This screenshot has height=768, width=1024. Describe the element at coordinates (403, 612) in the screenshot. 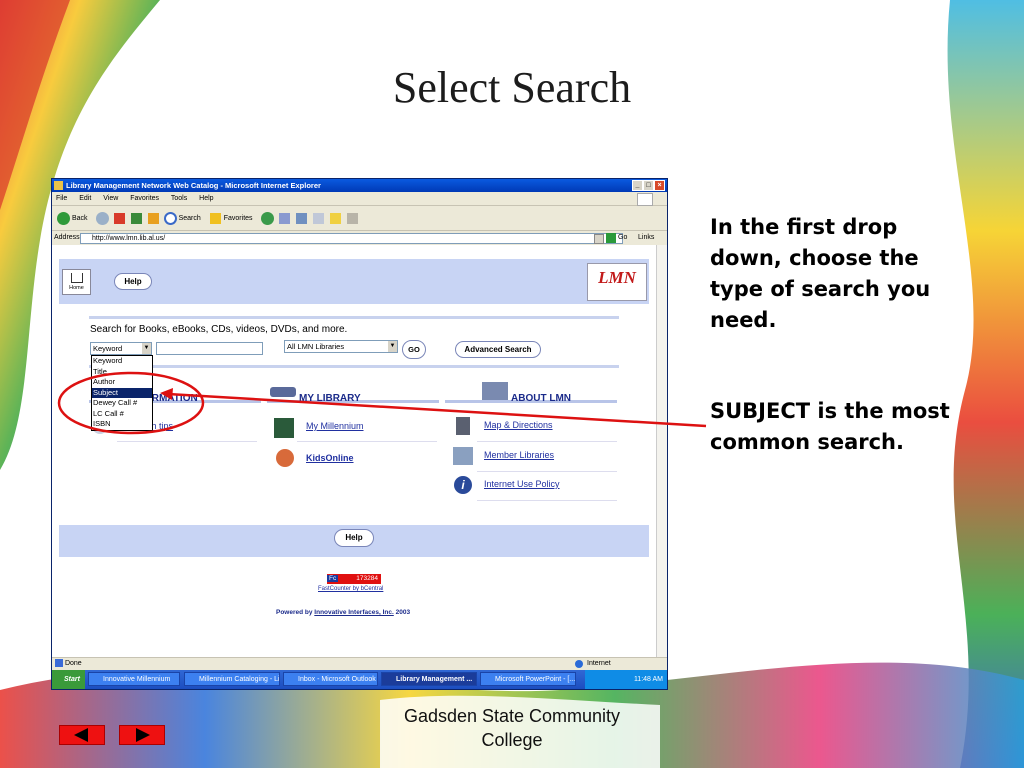

I see `powered-year: 2003` at that location.